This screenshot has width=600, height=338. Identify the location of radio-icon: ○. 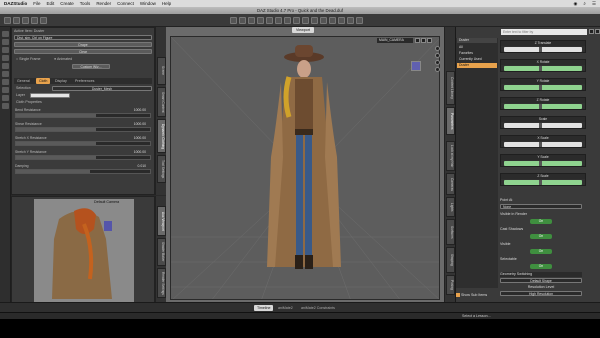
(17, 59).